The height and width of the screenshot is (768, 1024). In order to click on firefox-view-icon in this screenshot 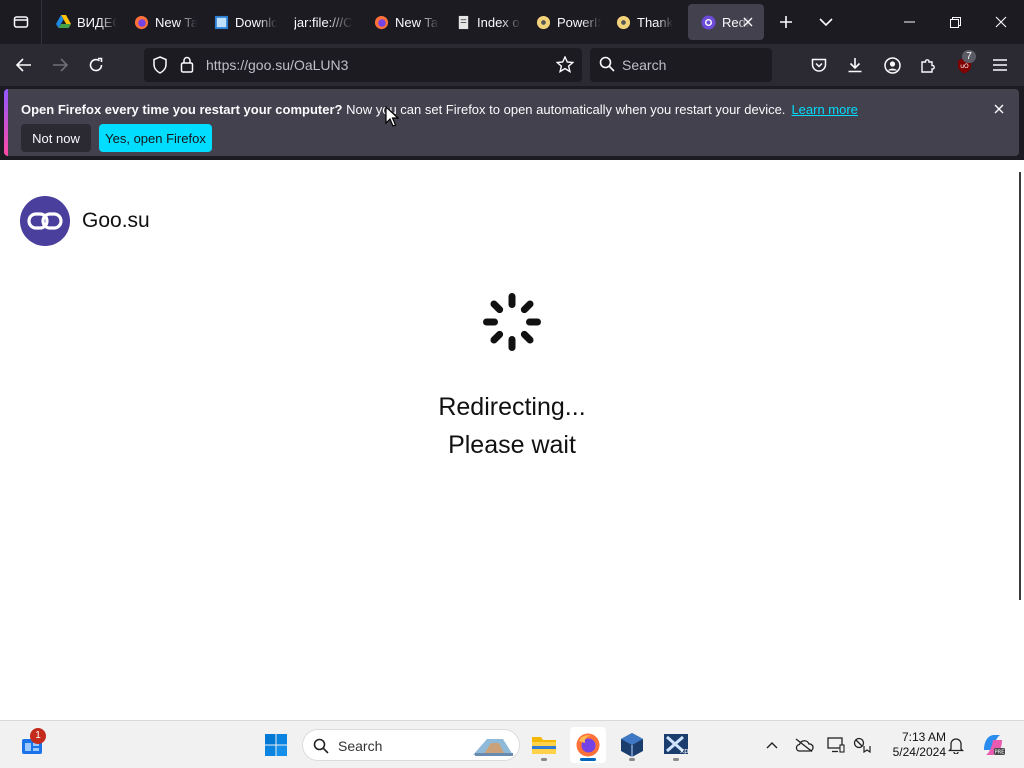, I will do `click(20, 22)`.